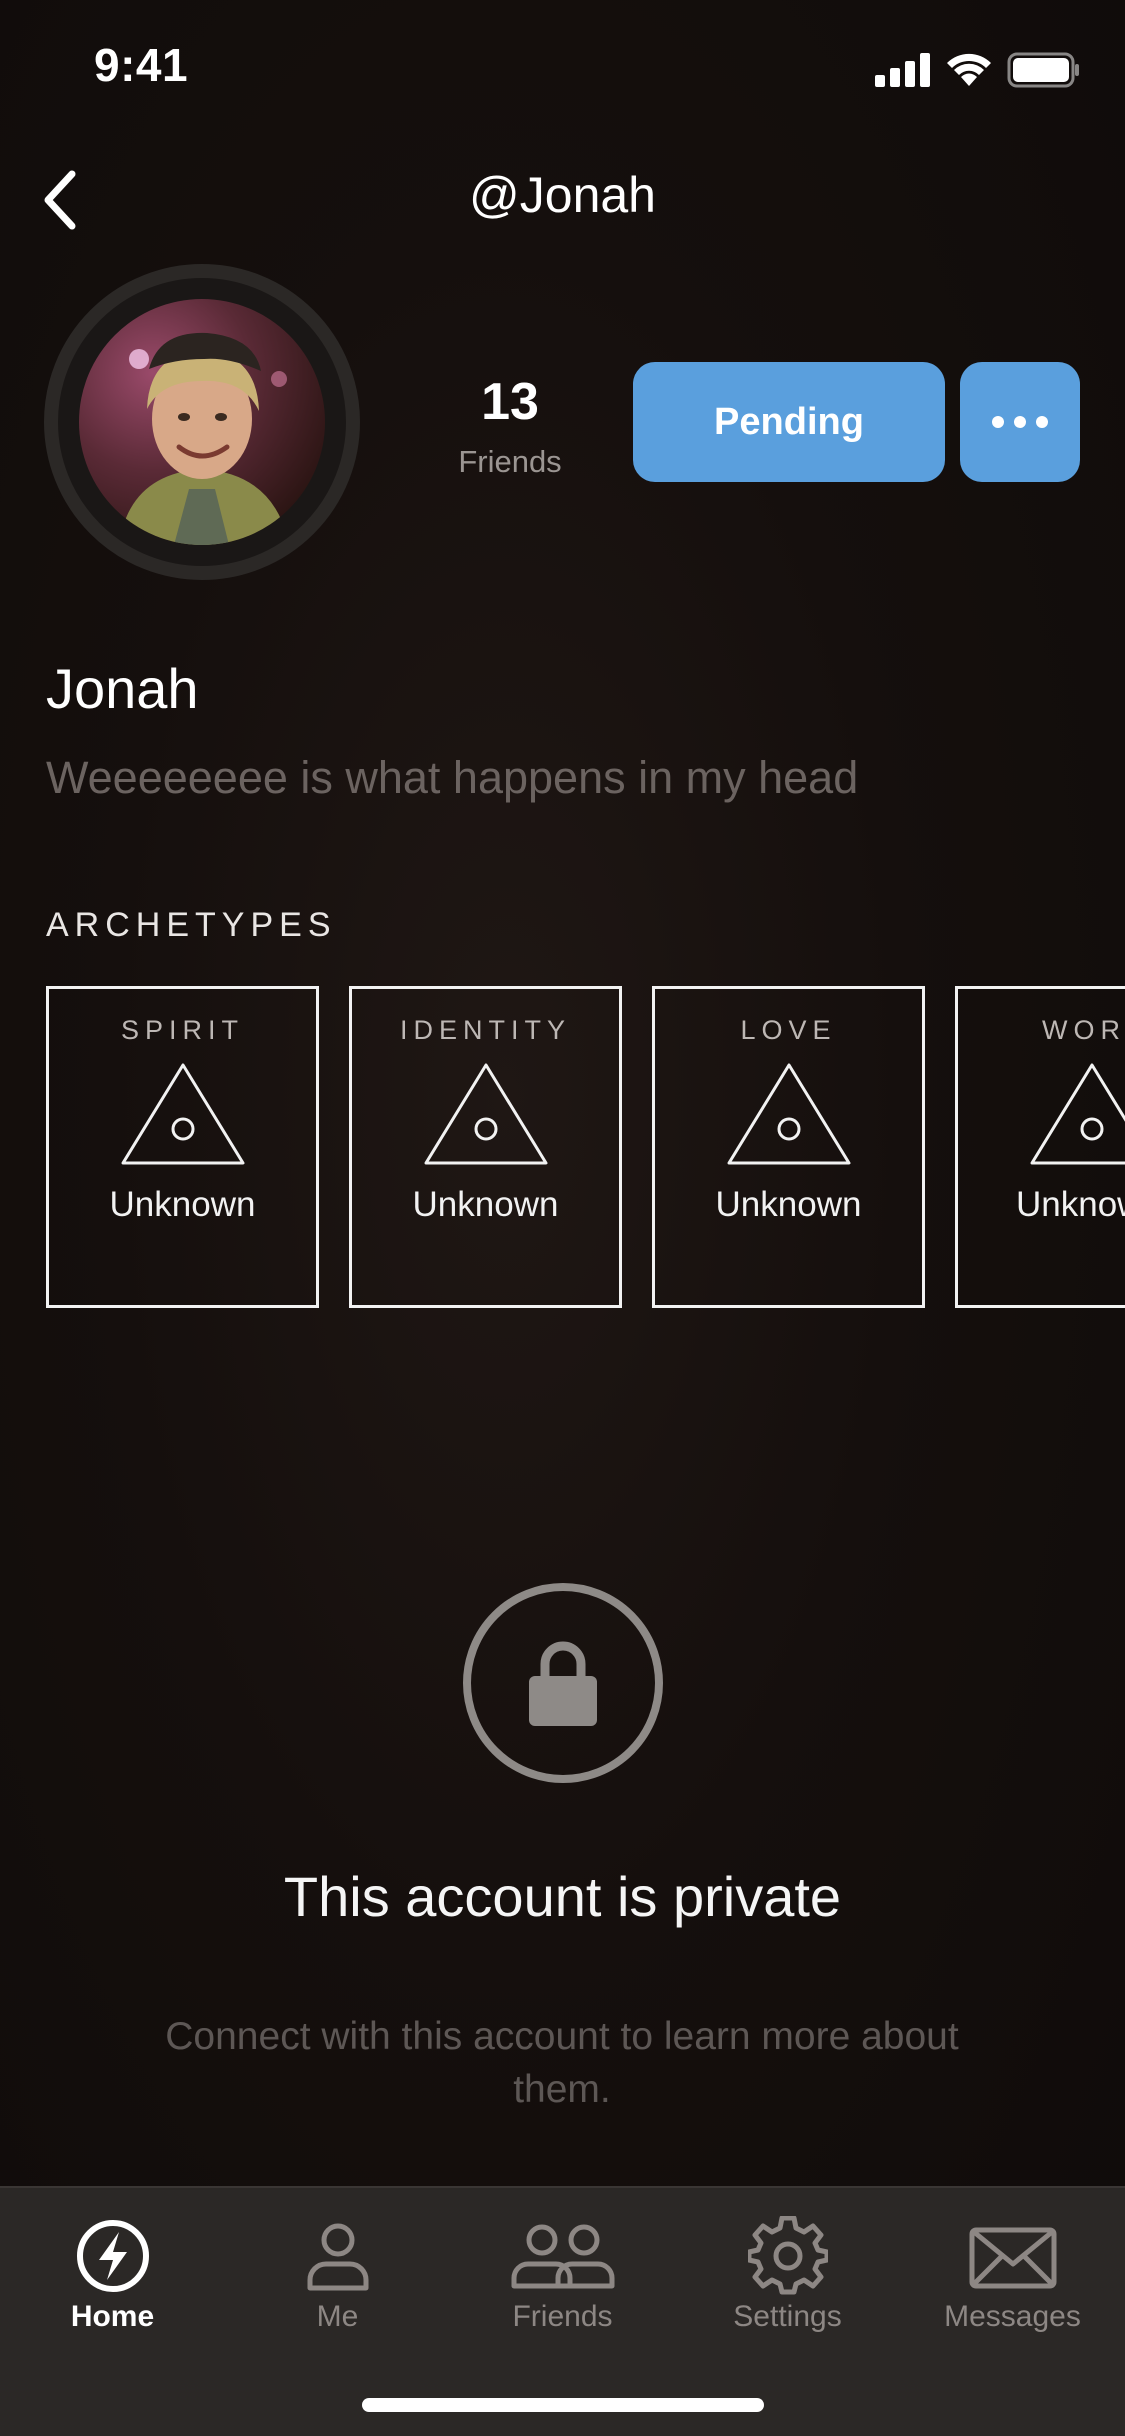 Image resolution: width=1125 pixels, height=2436 pixels. Describe the element at coordinates (787, 2255) in the screenshot. I see `gear-icon` at that location.